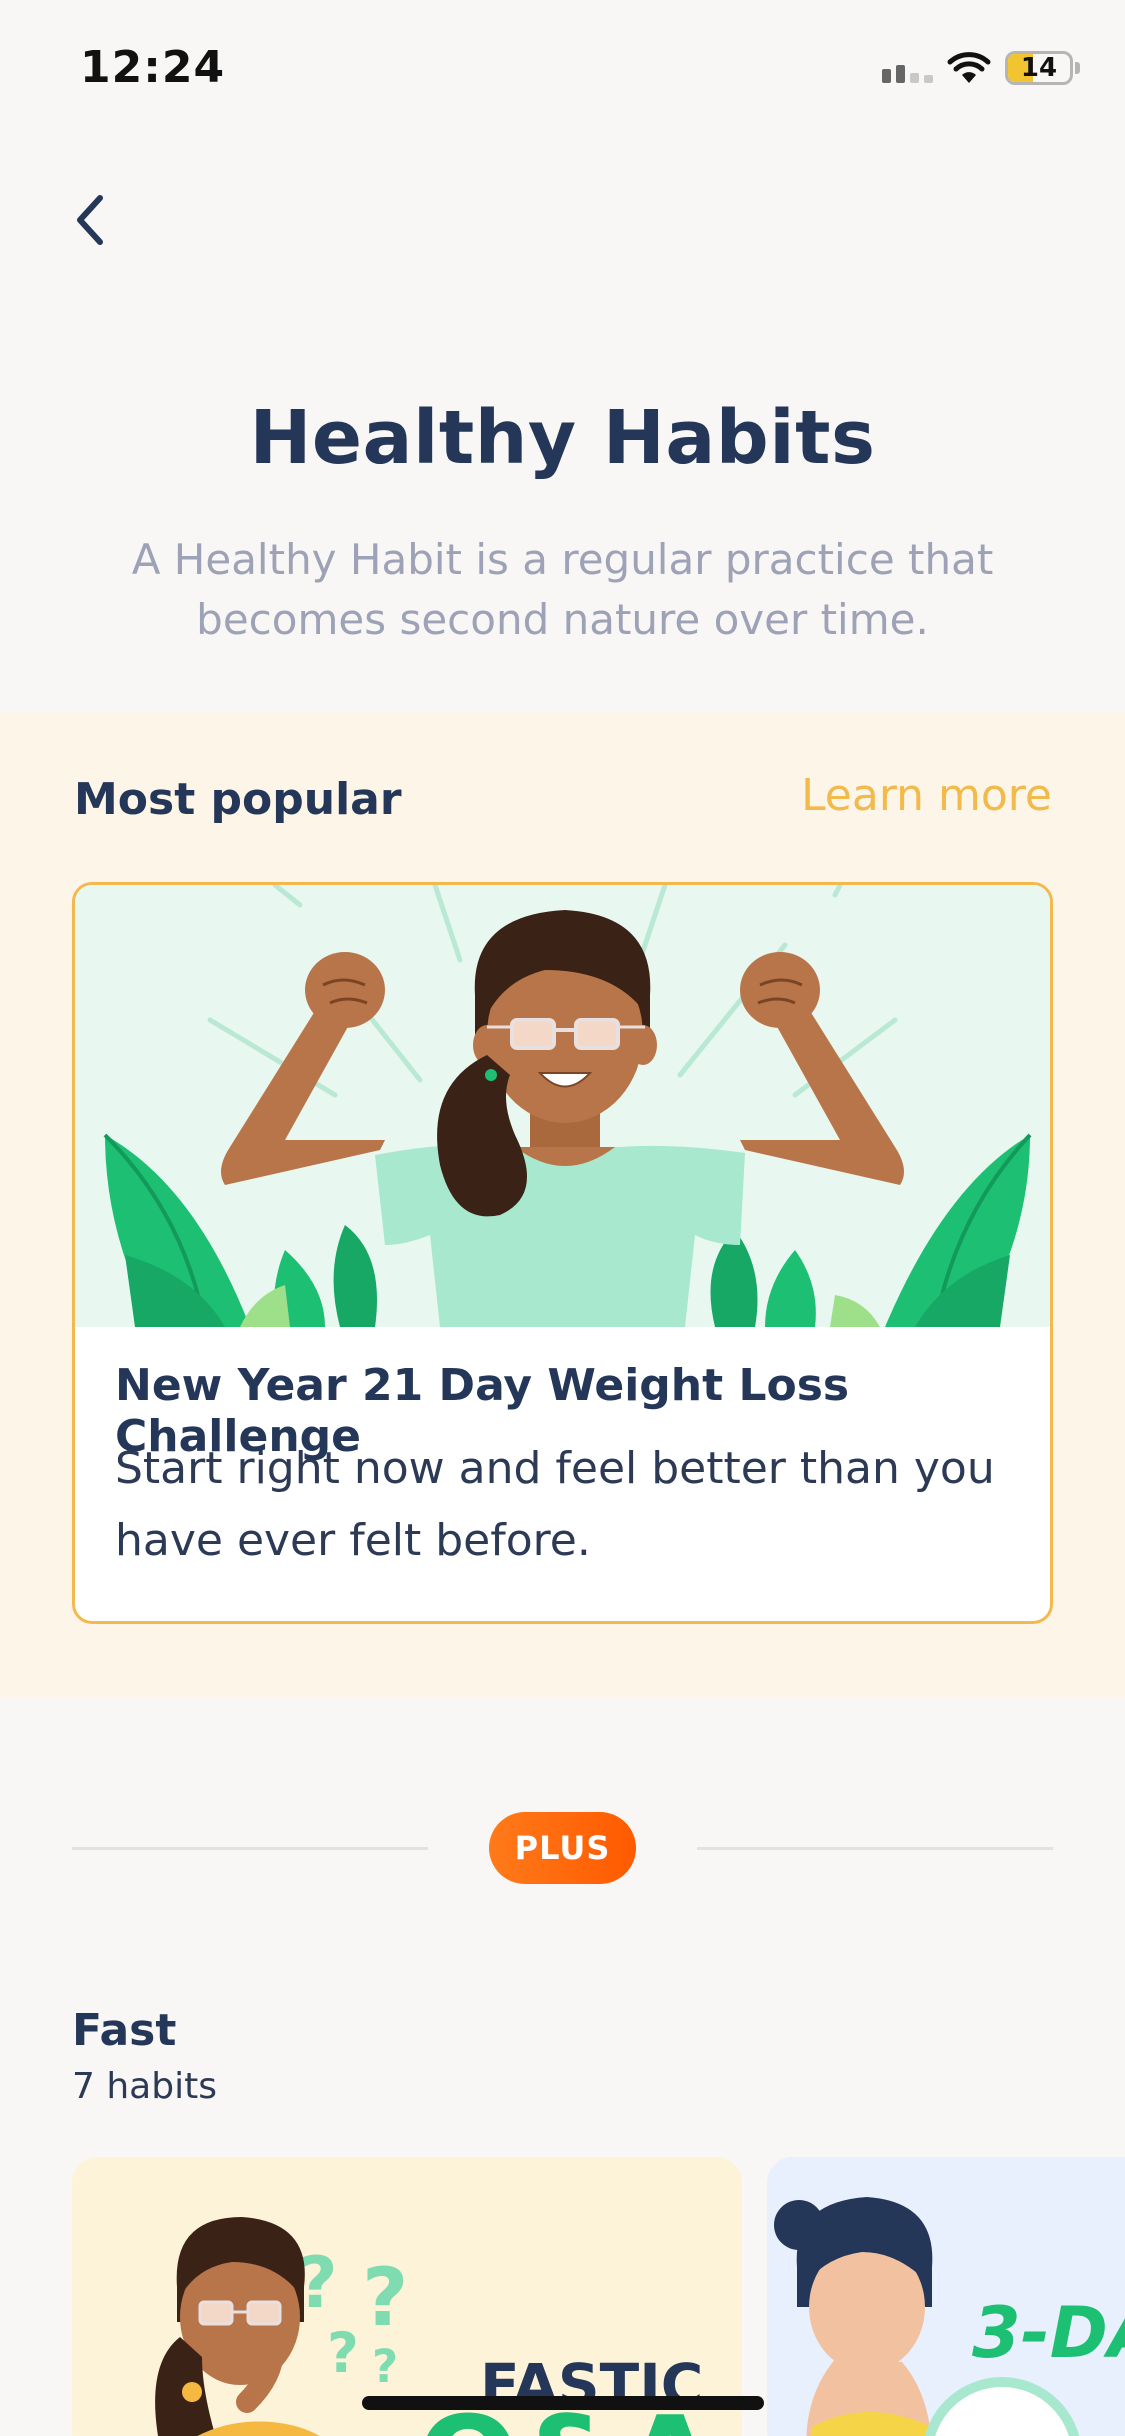 The width and height of the screenshot is (1125, 2436). I want to click on thinking-woman-illustration: ? ? ? ? FASTIC Q&A, so click(407, 2296).